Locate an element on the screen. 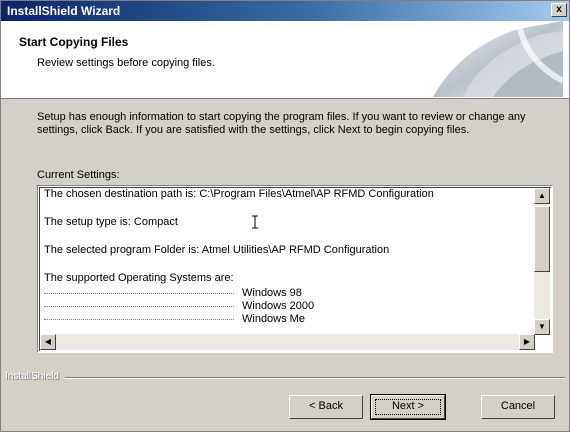  cancel-button: Cancel is located at coordinates (518, 407).